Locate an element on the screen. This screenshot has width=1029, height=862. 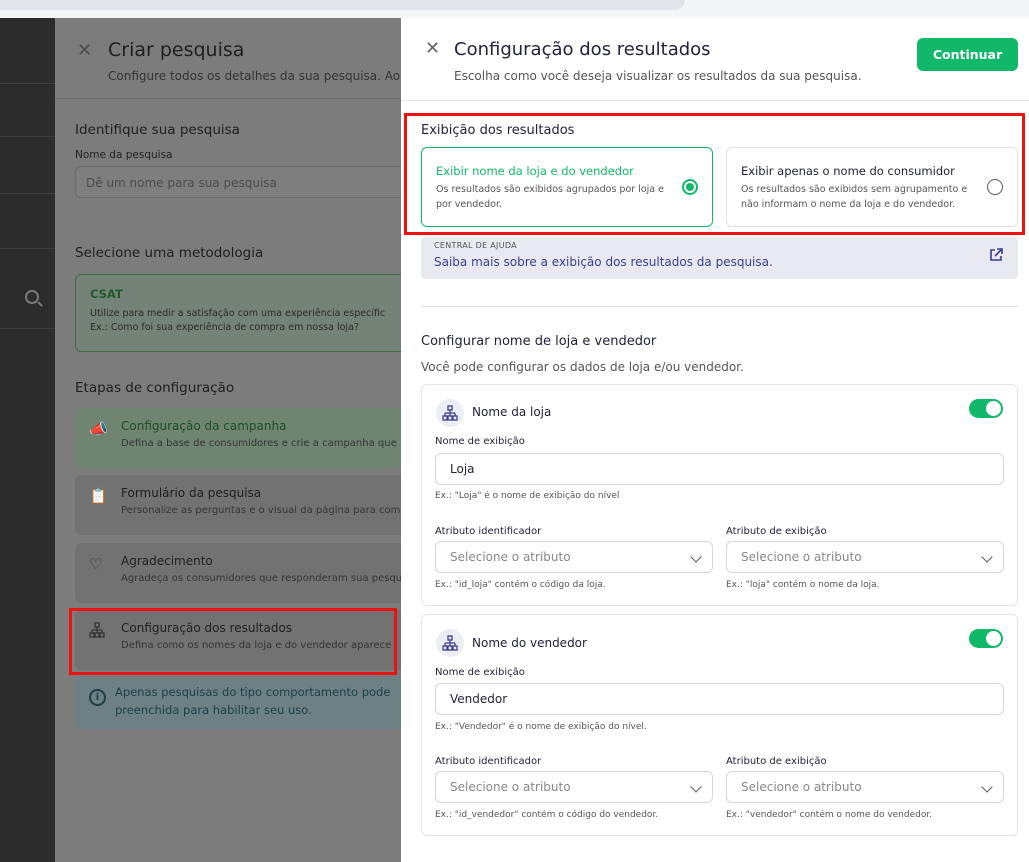
page-title: Criar pesquisa is located at coordinates (176, 50).